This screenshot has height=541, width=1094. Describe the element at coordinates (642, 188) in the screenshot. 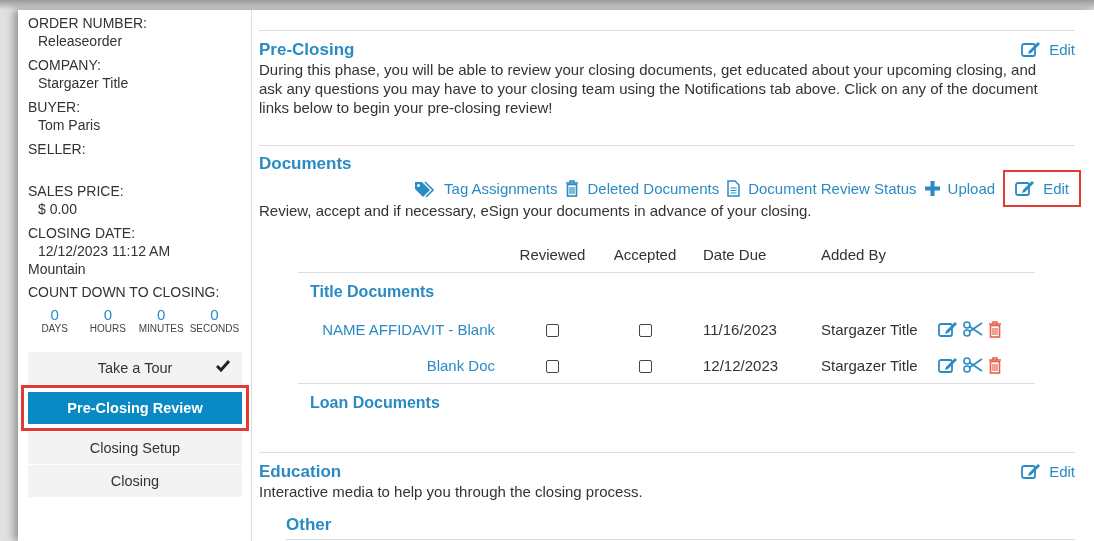

I see `toolbar-link: Deleted Documents` at that location.